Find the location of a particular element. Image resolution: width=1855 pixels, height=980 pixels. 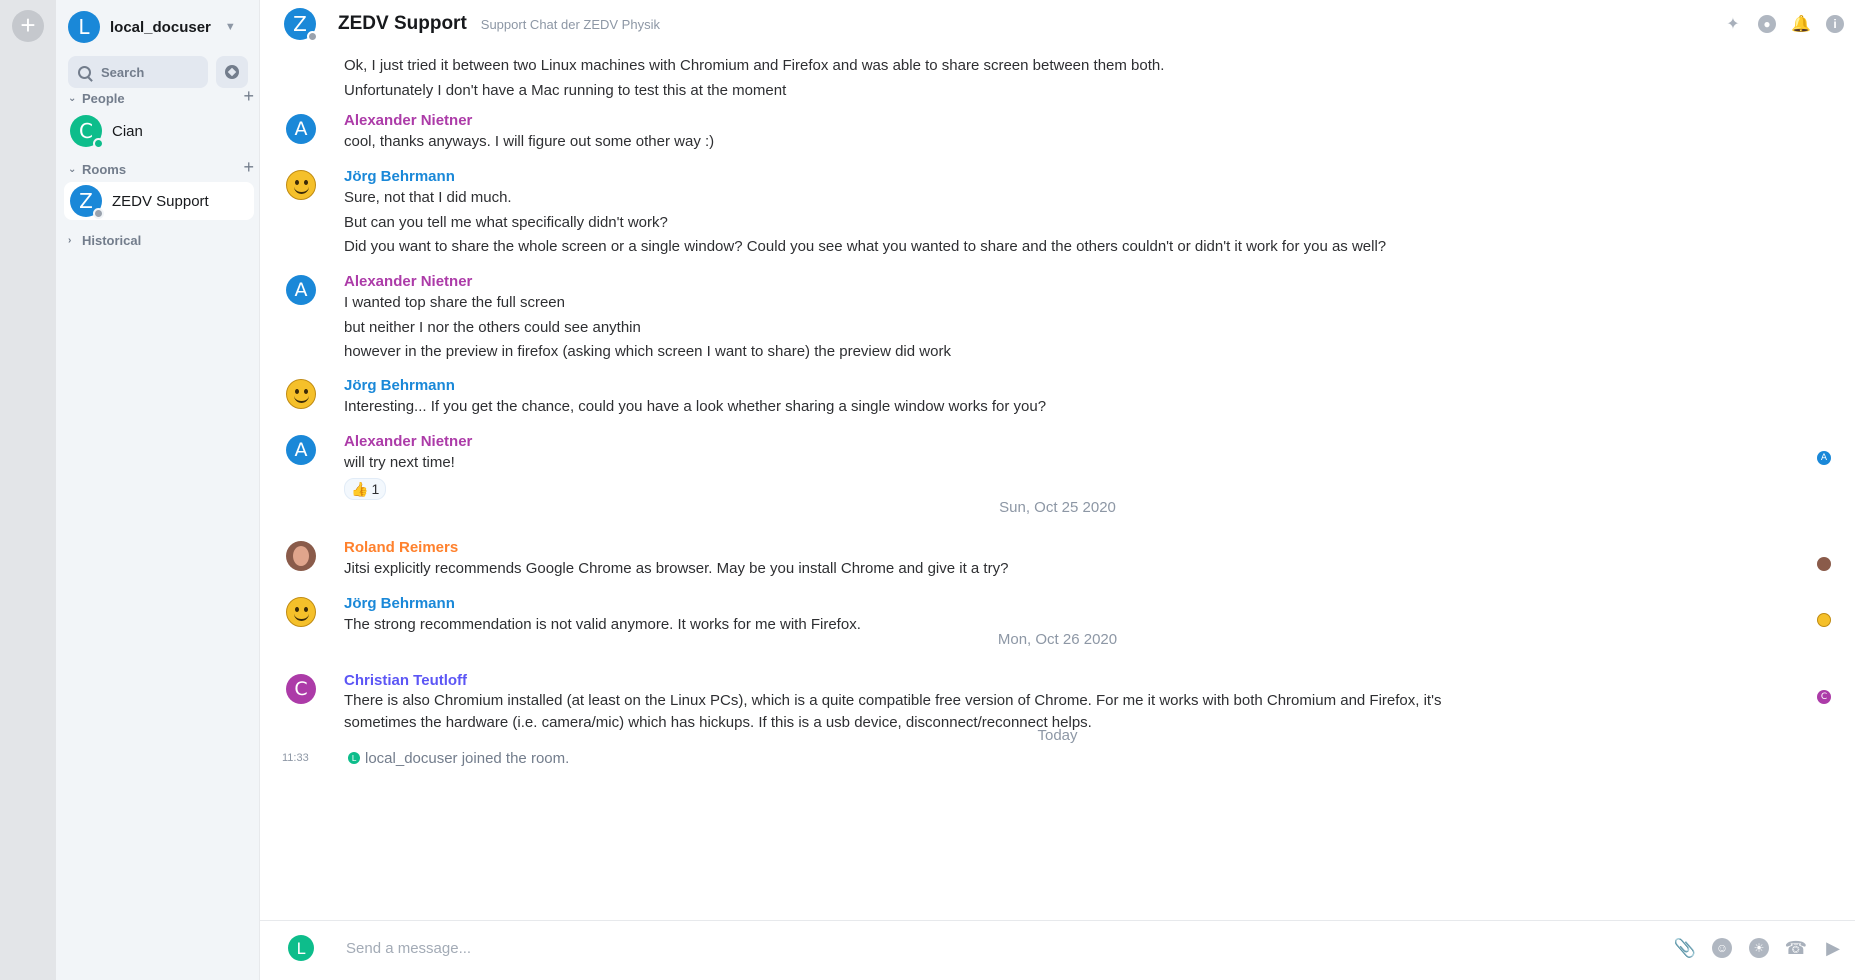

header-actions: ✦ ● 🔔 i is located at coordinates (1784, 24).